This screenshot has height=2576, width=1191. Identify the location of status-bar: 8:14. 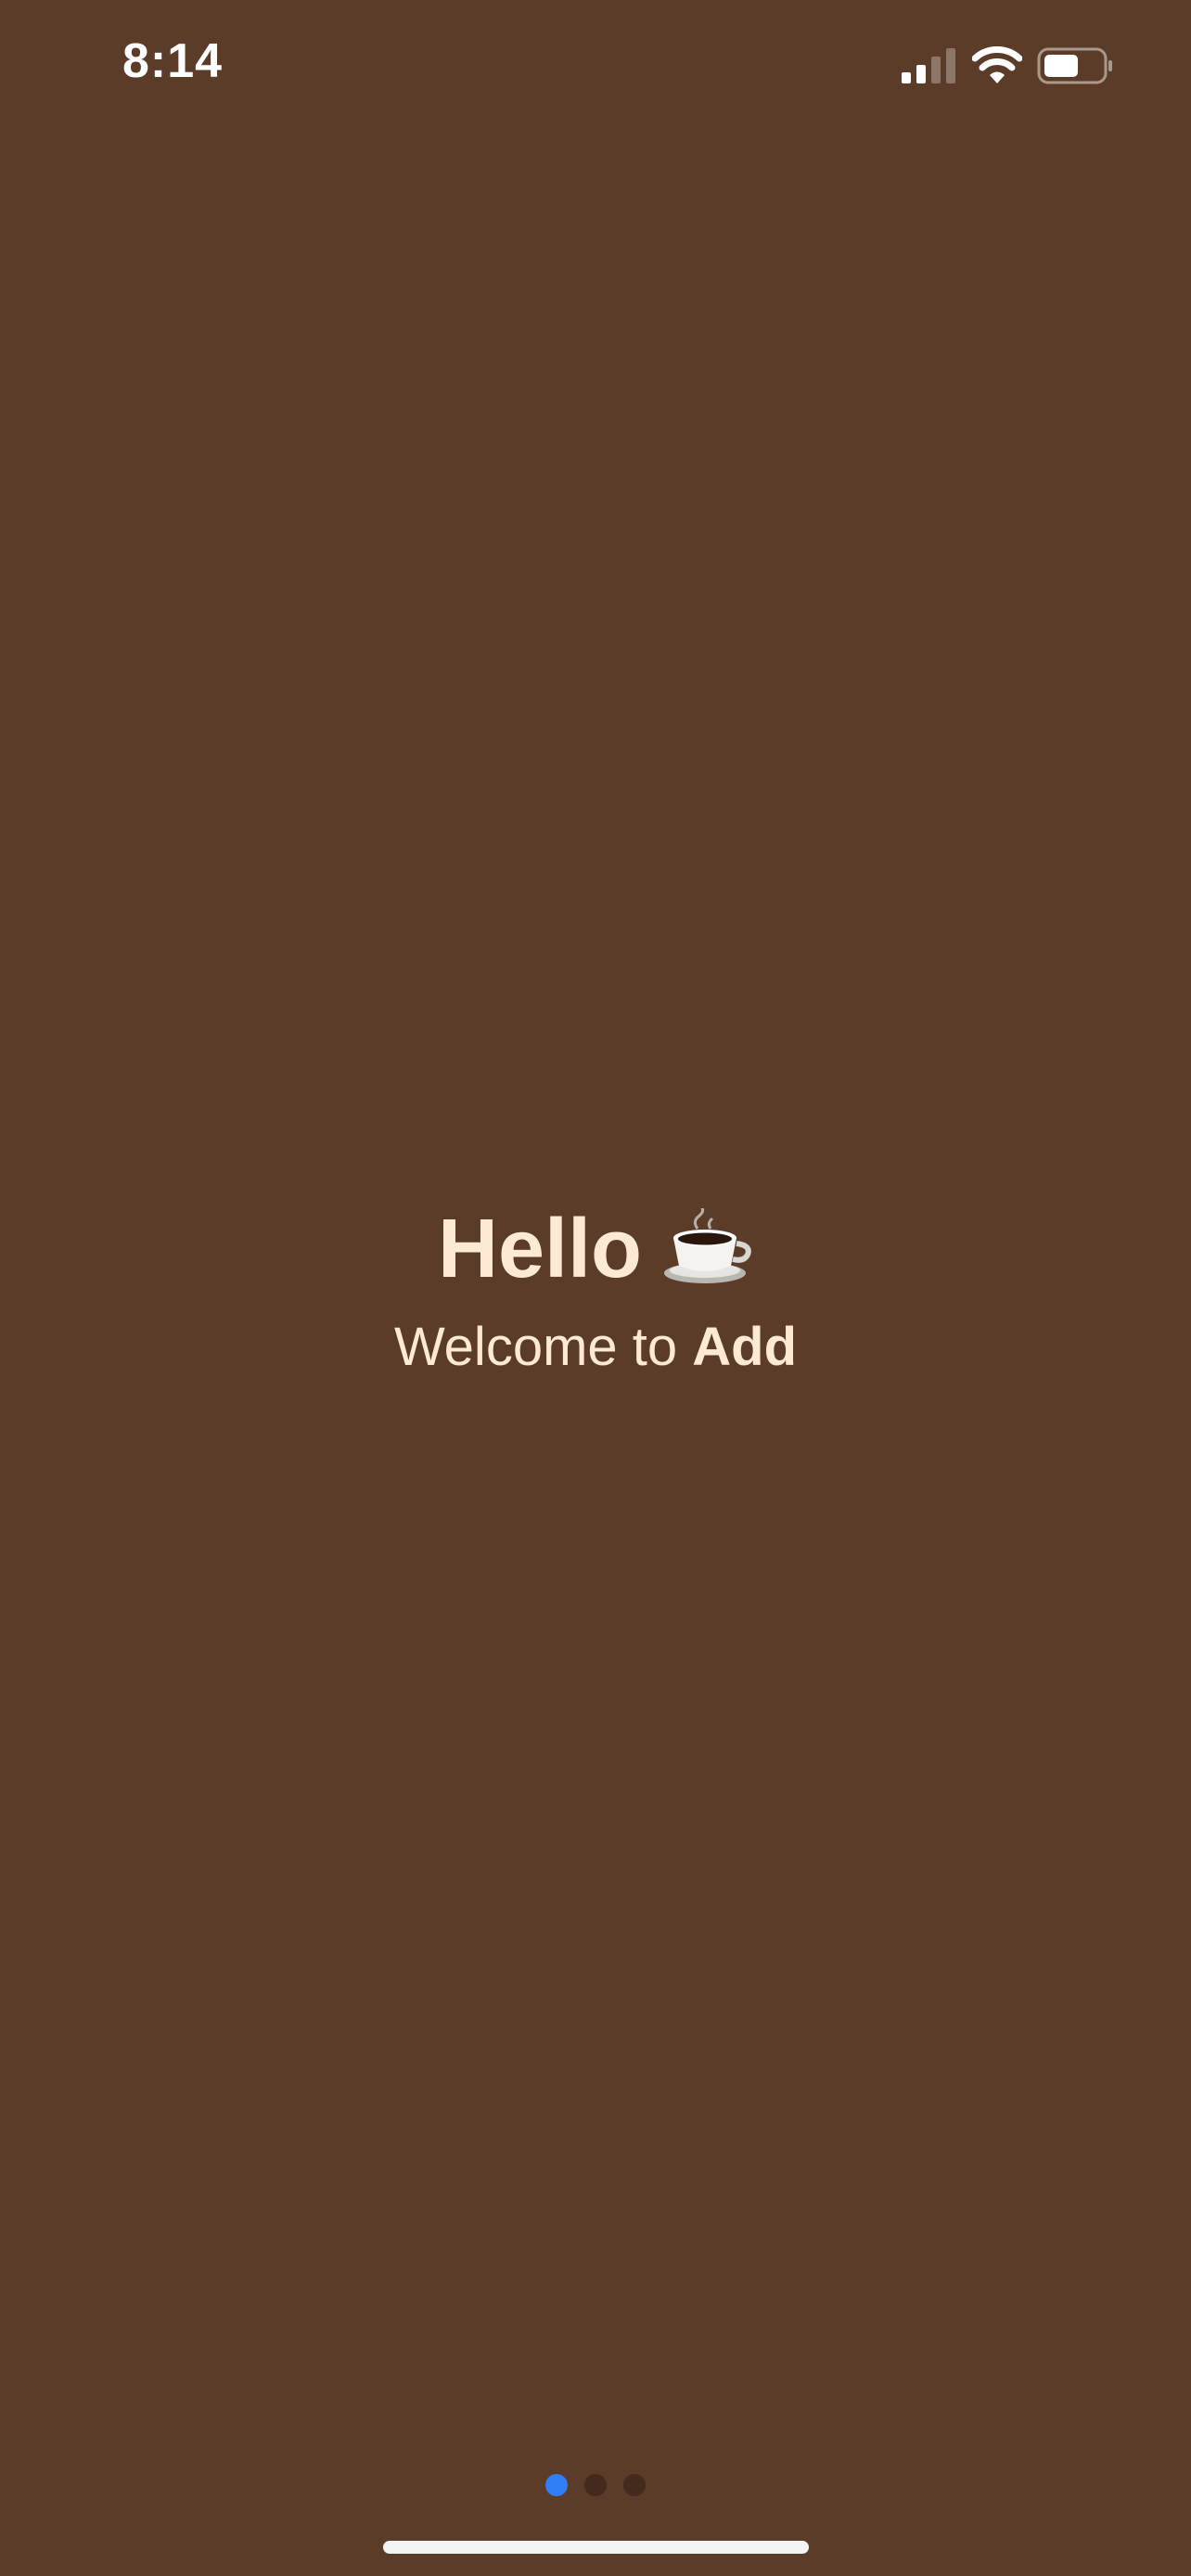
(595, 69).